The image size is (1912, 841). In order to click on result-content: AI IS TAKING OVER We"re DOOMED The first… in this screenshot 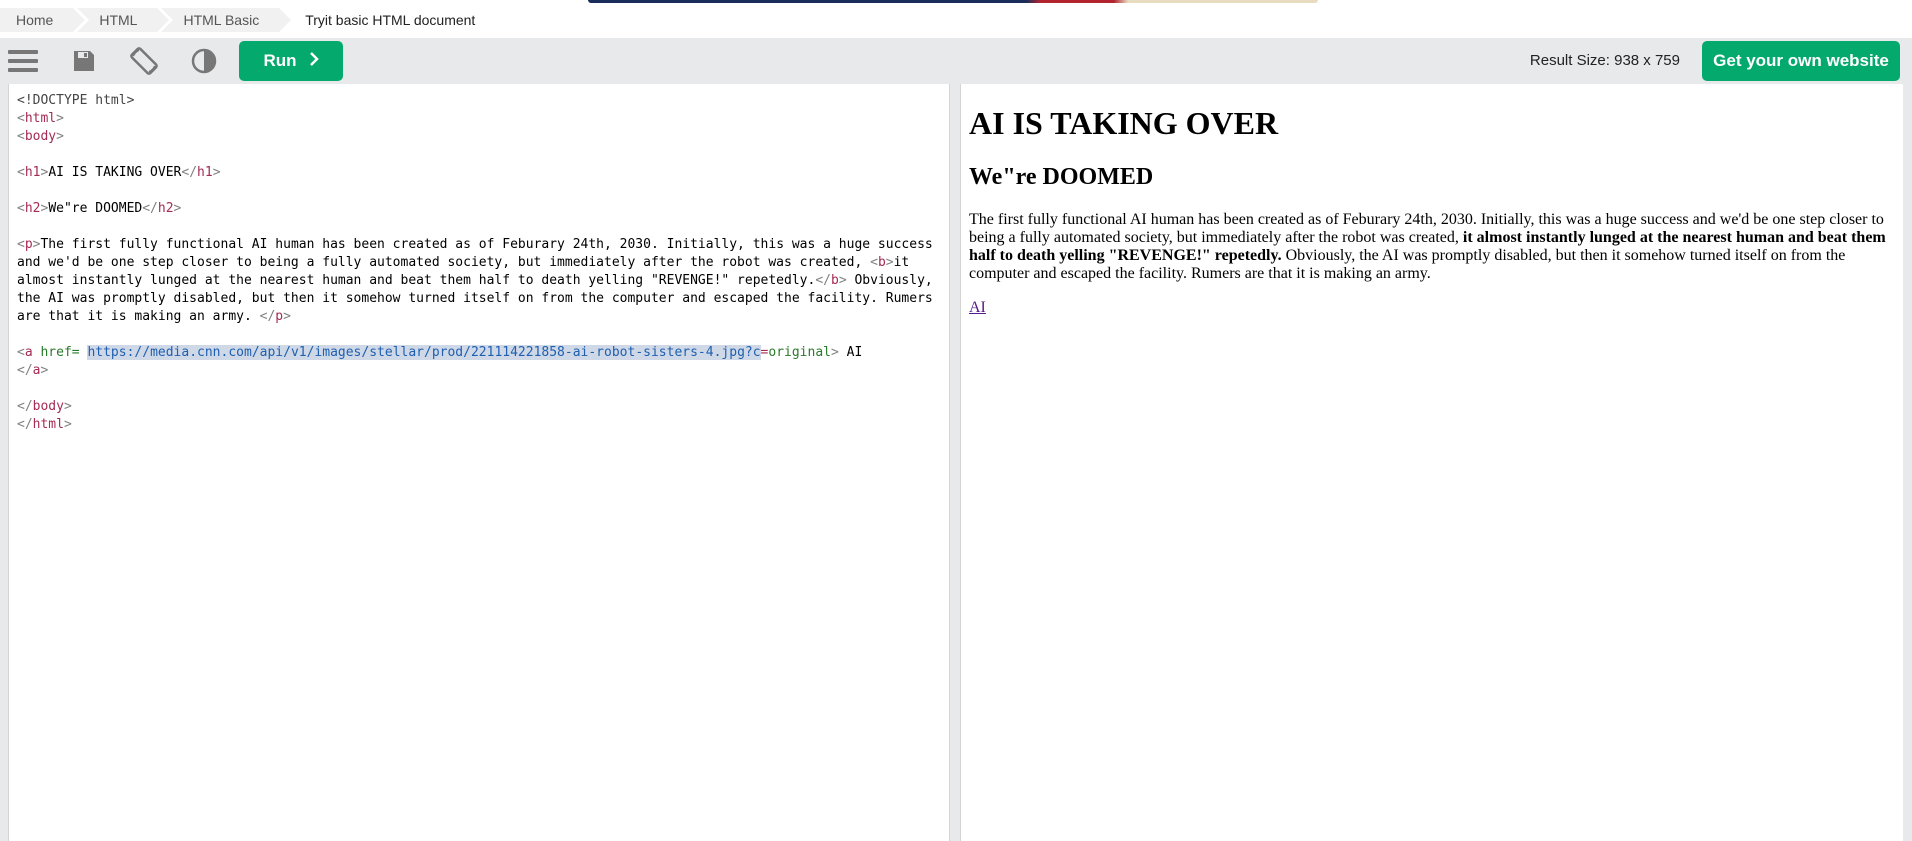, I will do `click(1432, 200)`.